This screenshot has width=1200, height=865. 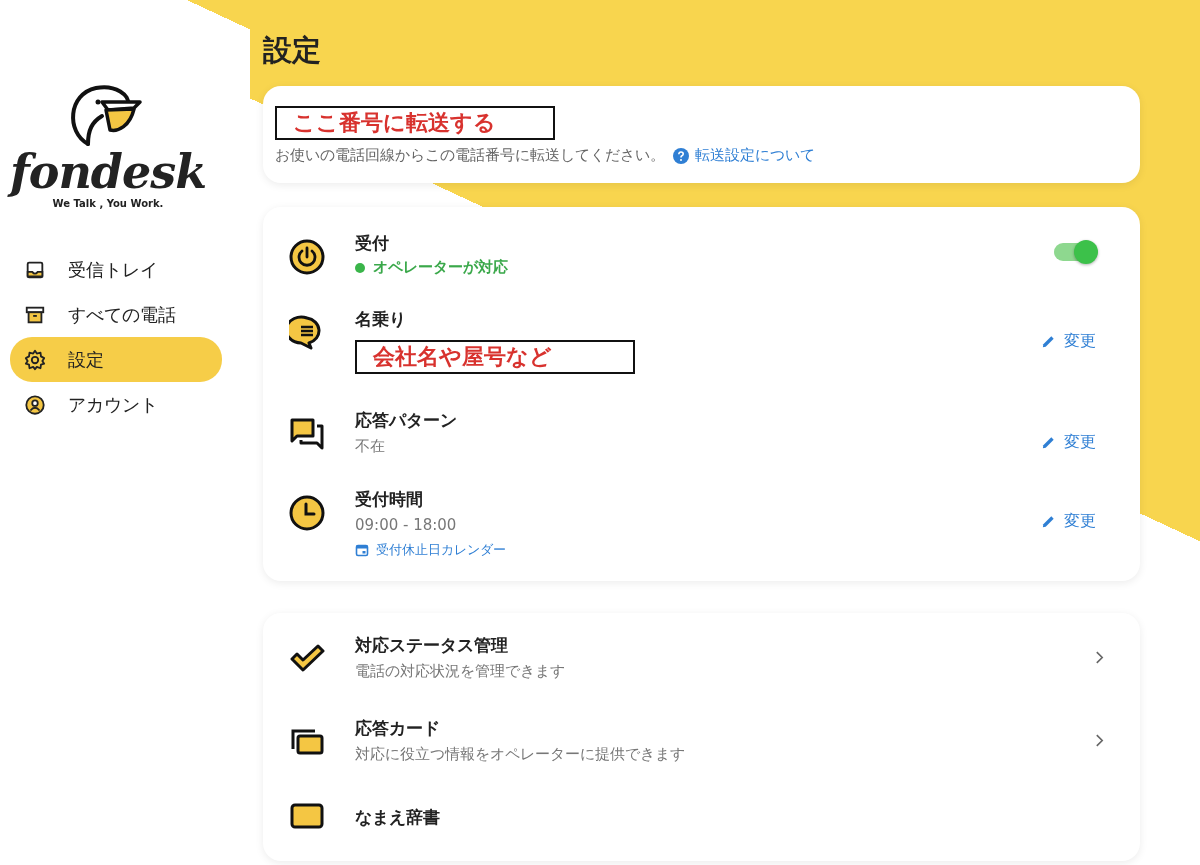 What do you see at coordinates (689, 267) in the screenshot?
I see `status-text: オペレーターが対応` at bounding box center [689, 267].